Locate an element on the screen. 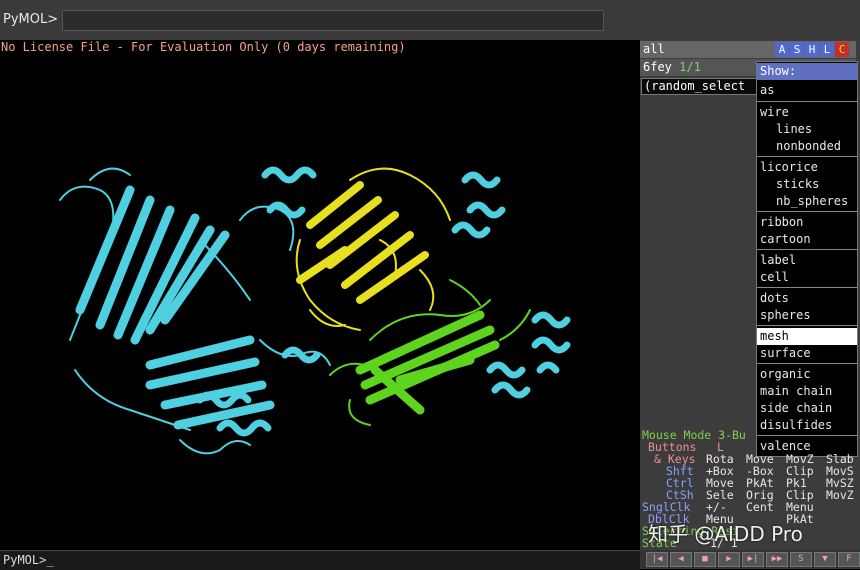  menu-item-label: label is located at coordinates (807, 260).